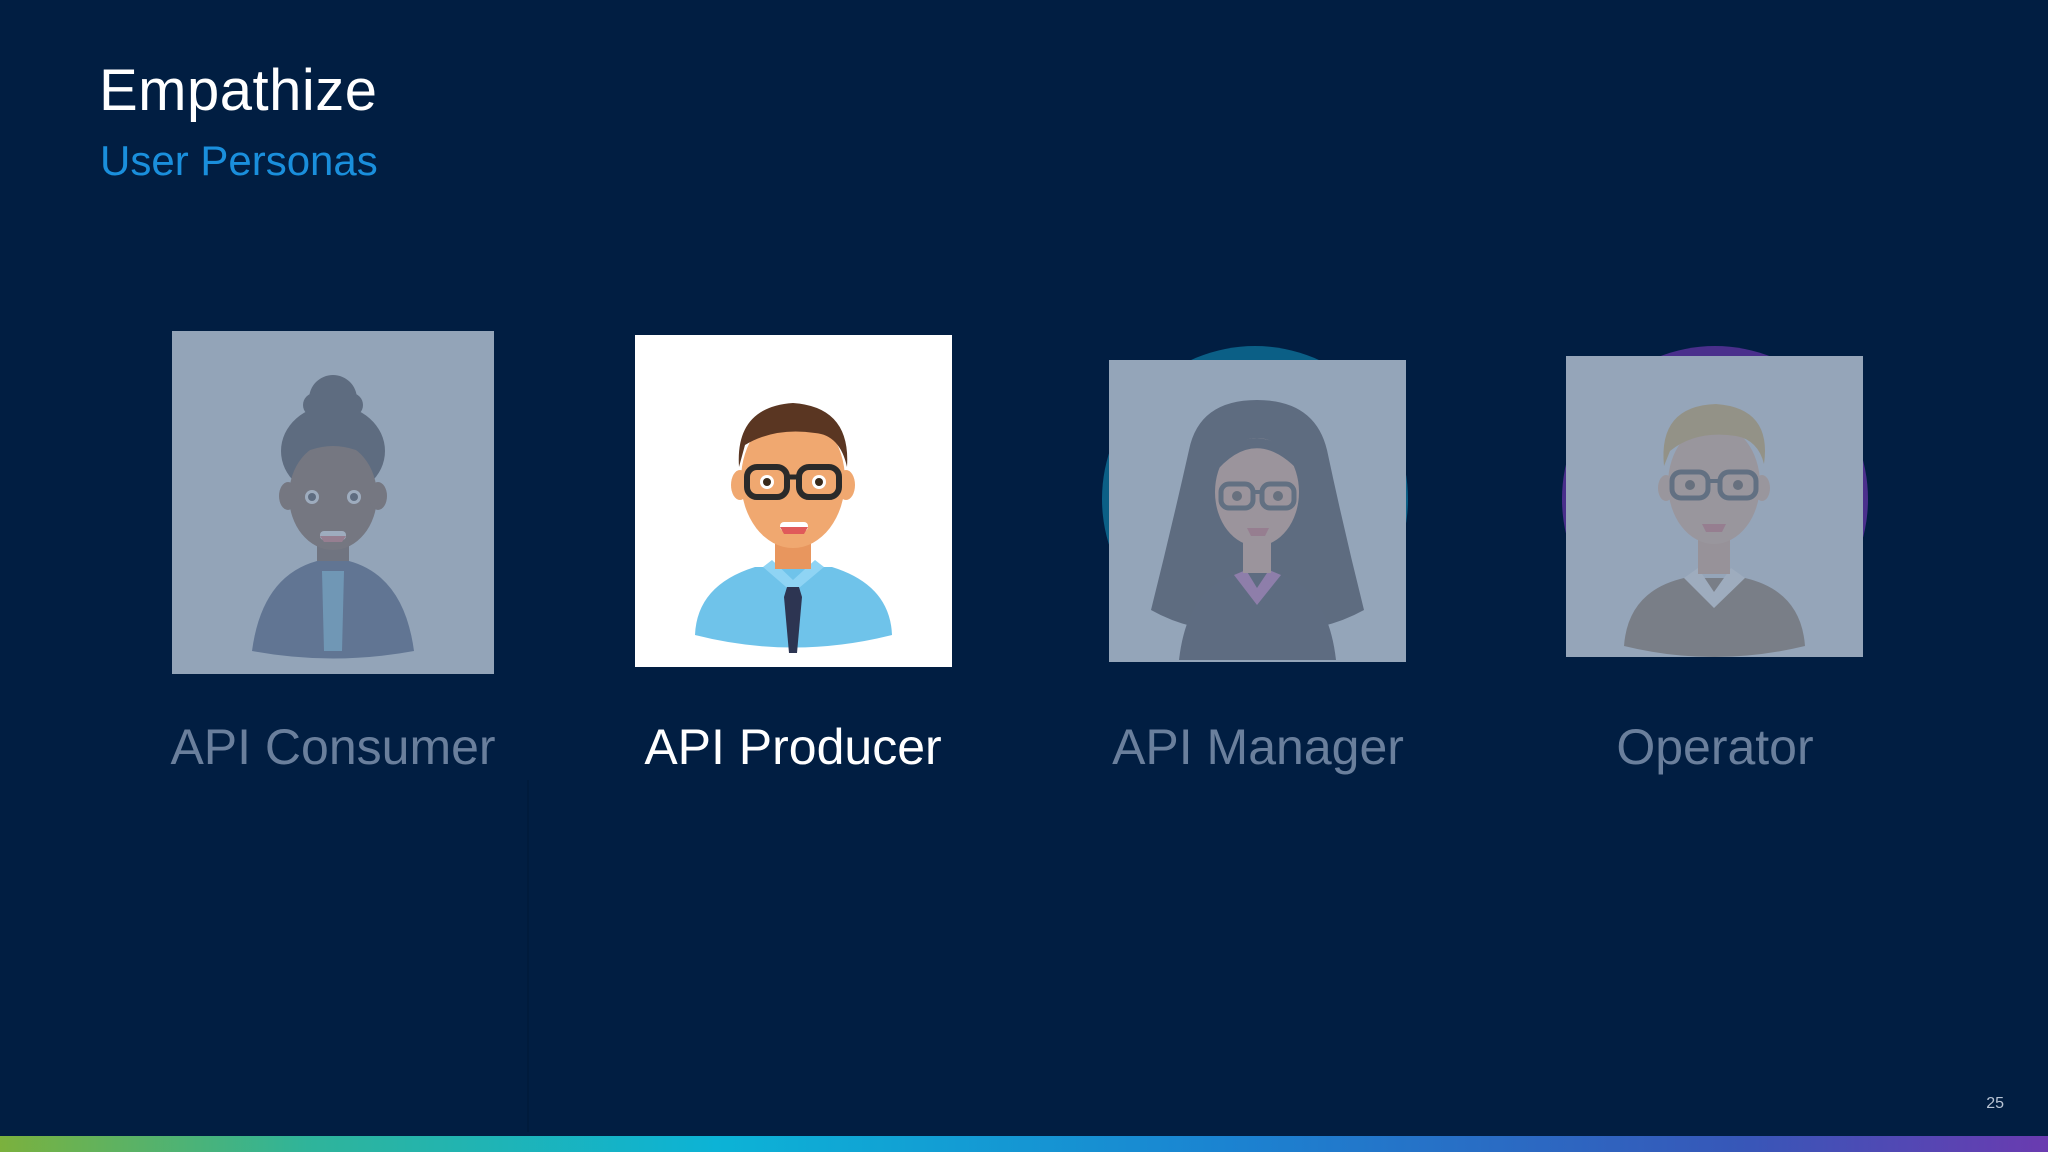 The height and width of the screenshot is (1152, 2048). Describe the element at coordinates (1024, 1144) in the screenshot. I see `brand-gradient-bar` at that location.